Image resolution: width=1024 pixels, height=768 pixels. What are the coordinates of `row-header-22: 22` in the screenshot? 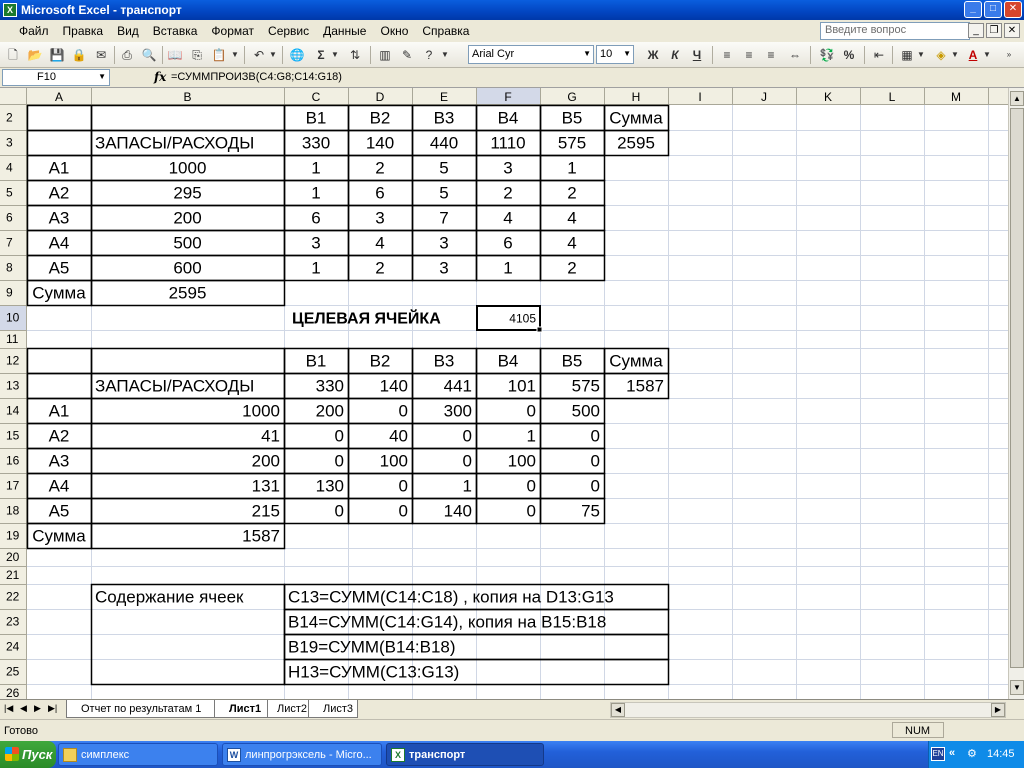 It's located at (13, 597).